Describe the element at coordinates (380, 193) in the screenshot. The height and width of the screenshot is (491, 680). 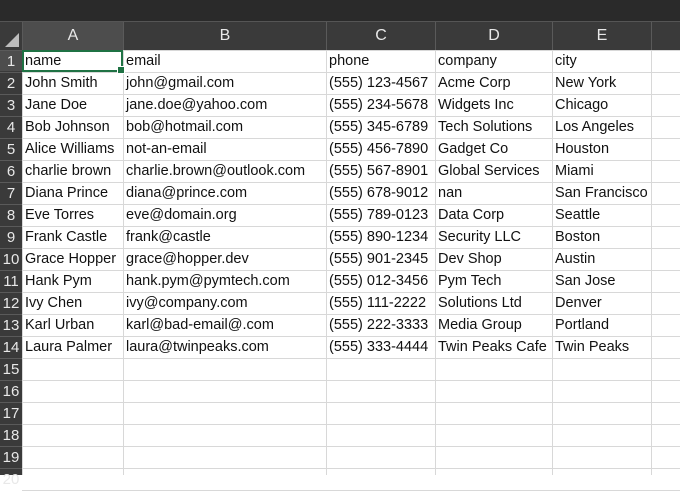
I see `cell-c7: (555) 678-9012` at that location.